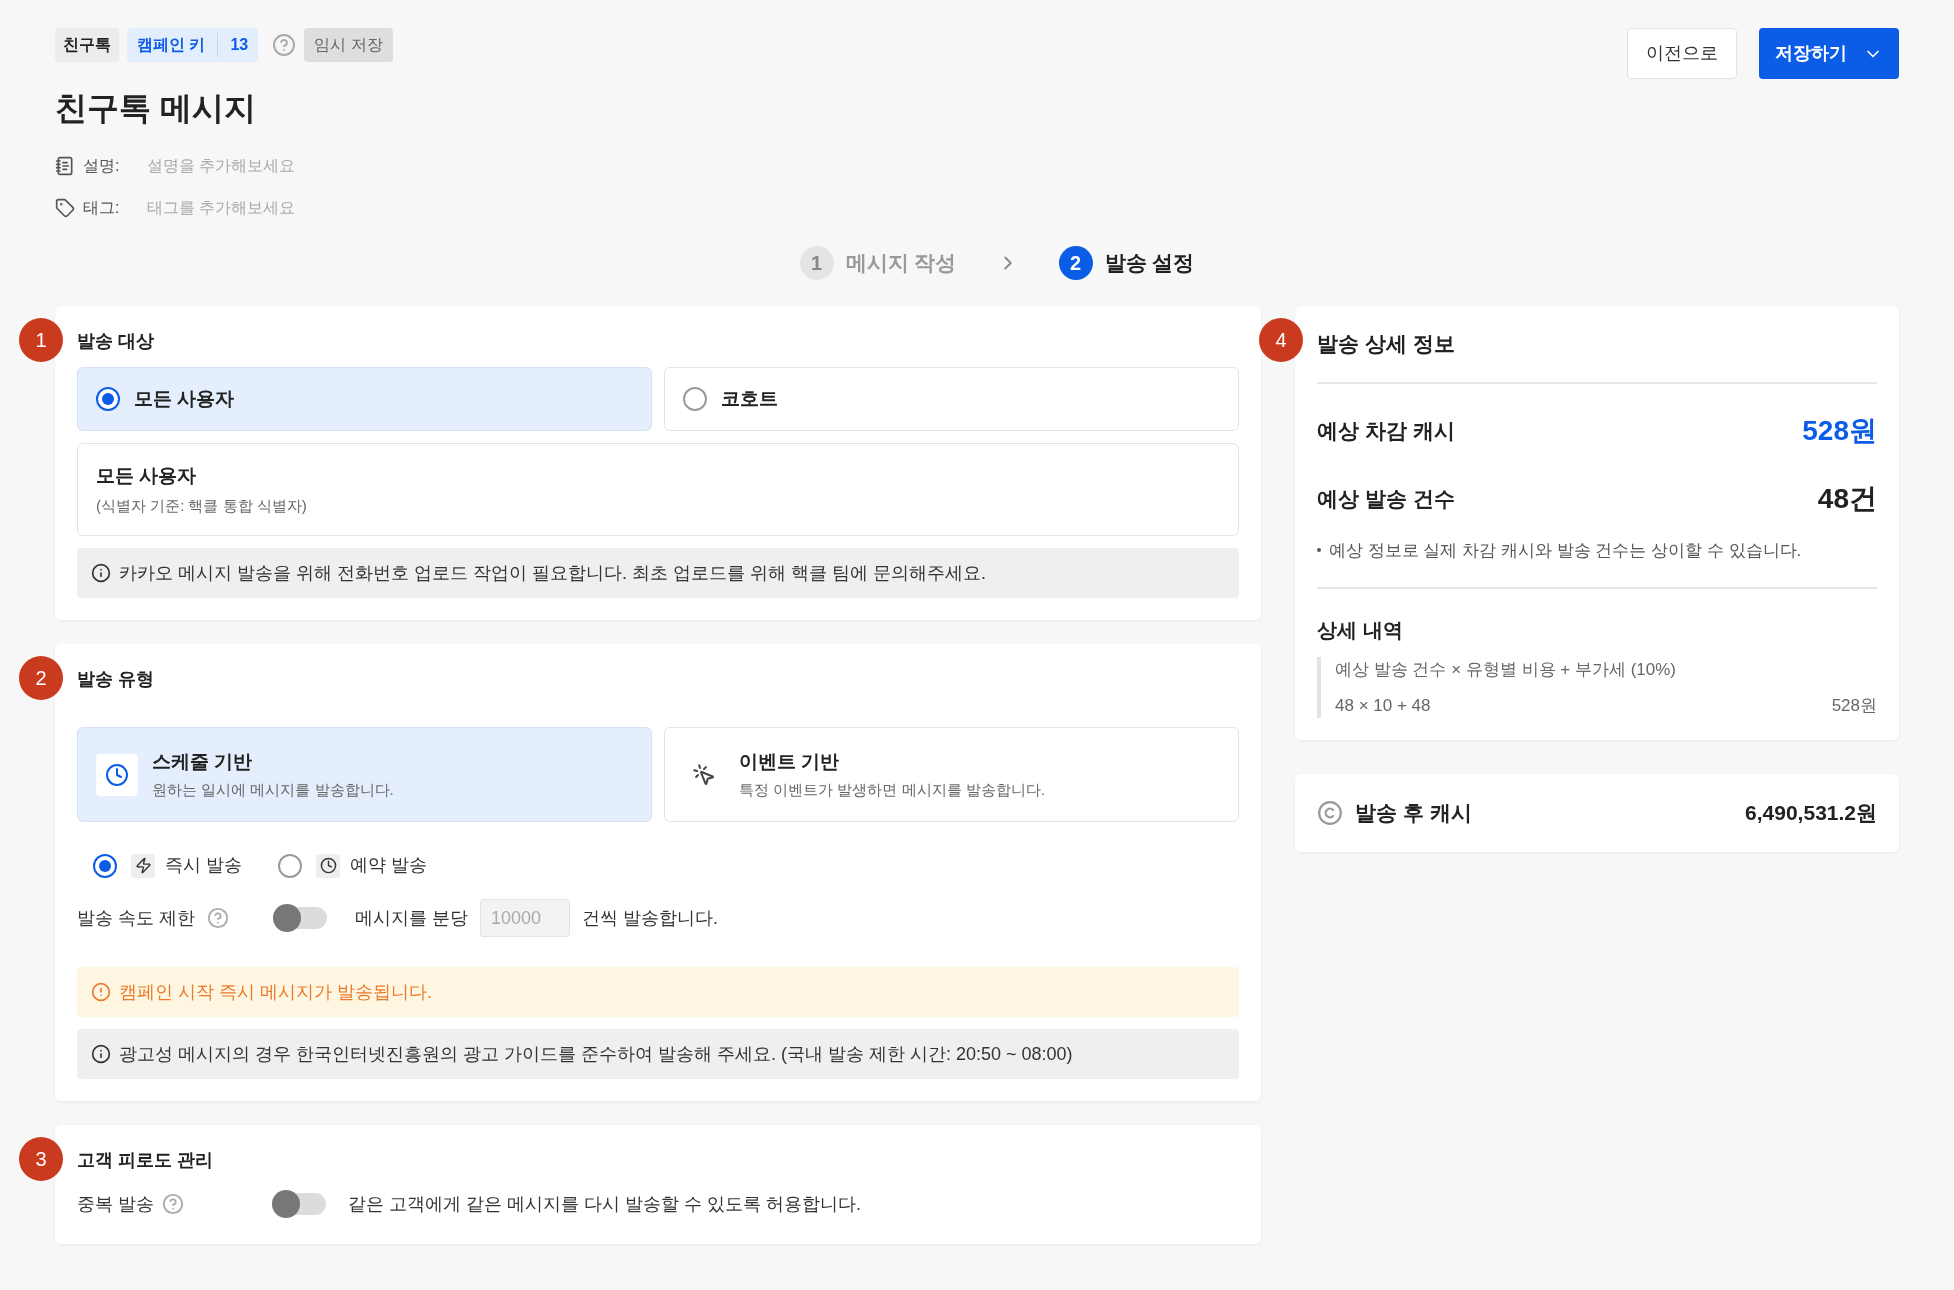 The height and width of the screenshot is (1290, 1954). Describe the element at coordinates (297, 166) in the screenshot. I see `meta-input-field: 설명을 추가해보세요` at that location.